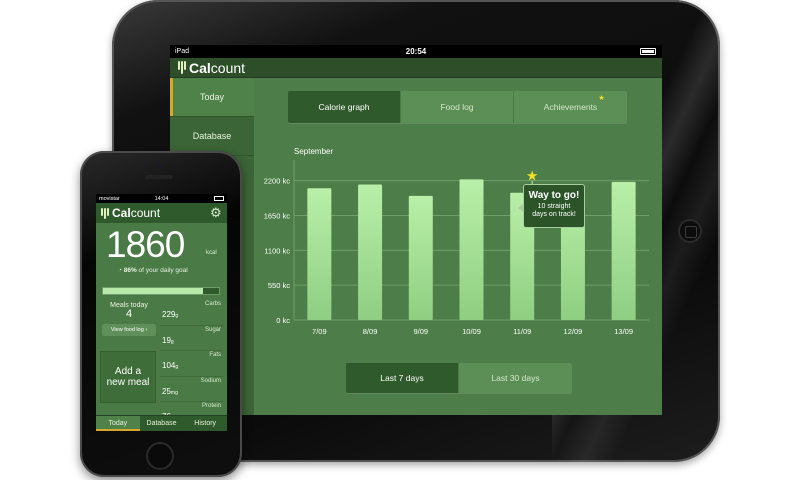 The image size is (800, 480). Describe the element at coordinates (277, 250) in the screenshot. I see `y-tick-label: 1100 kc` at that location.